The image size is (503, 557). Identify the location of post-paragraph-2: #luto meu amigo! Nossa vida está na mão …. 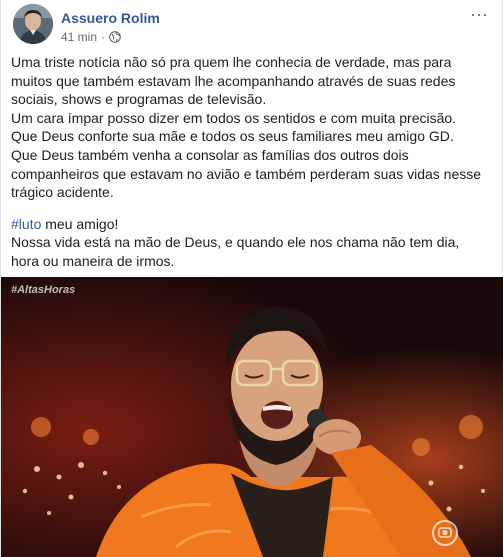
(251, 243).